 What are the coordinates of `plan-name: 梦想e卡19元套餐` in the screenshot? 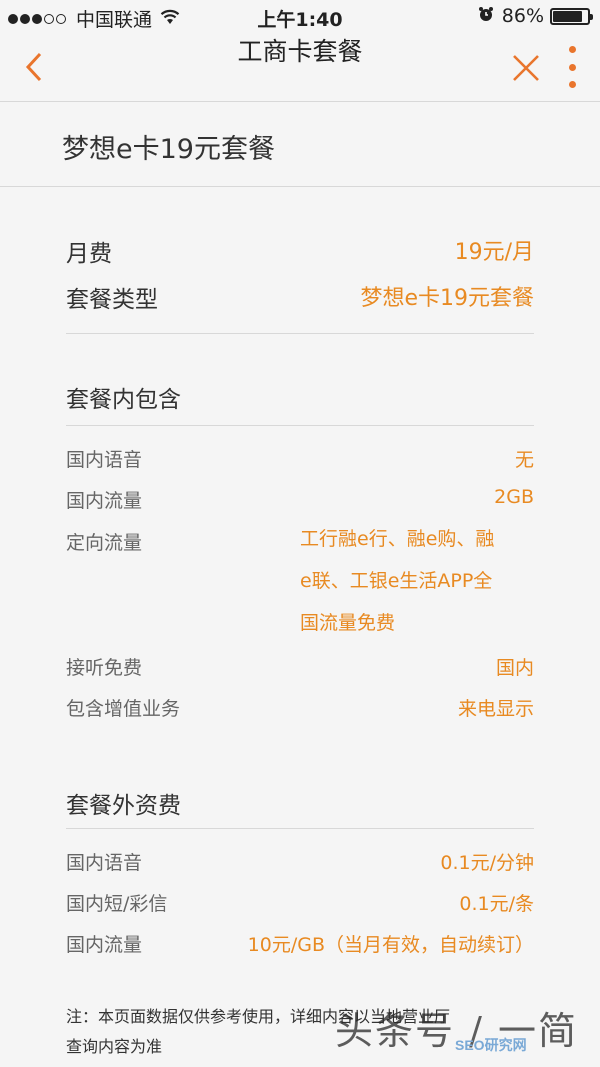 It's located at (168, 149).